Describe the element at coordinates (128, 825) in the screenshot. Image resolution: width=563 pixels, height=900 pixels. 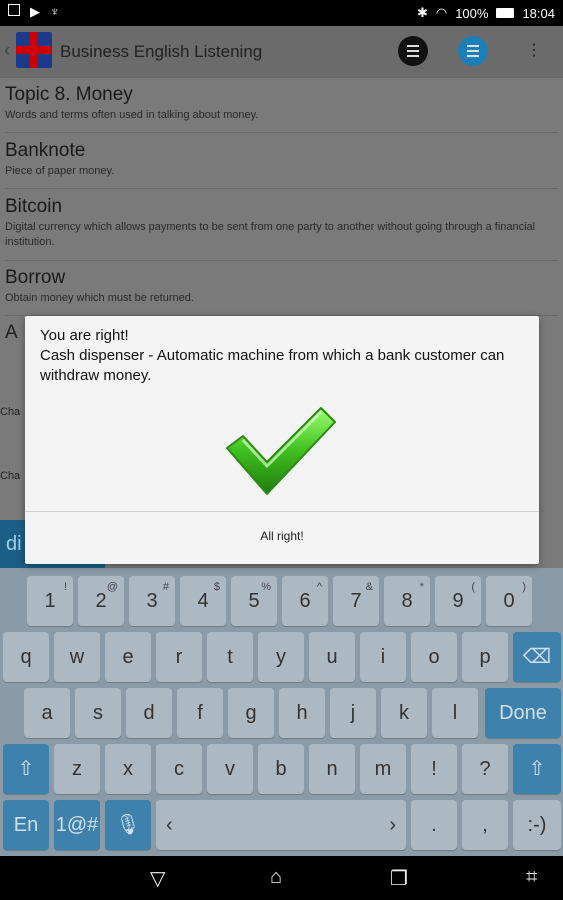
I see `microphone-key: 🎙` at that location.